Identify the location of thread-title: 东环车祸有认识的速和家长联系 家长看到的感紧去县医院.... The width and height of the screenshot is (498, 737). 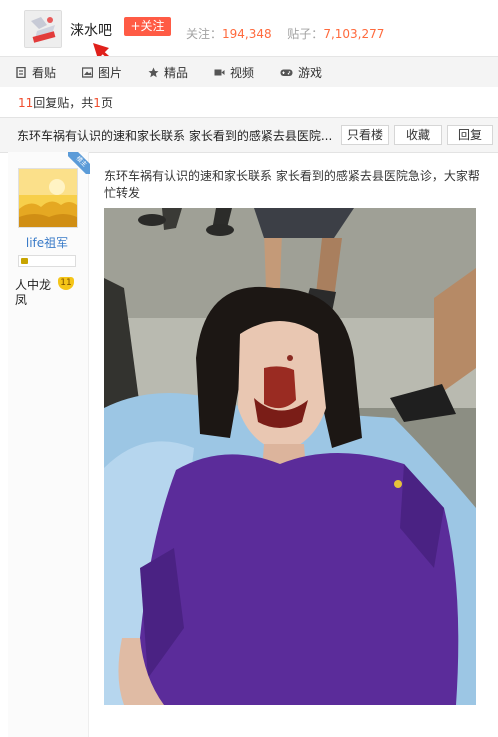
(175, 136).